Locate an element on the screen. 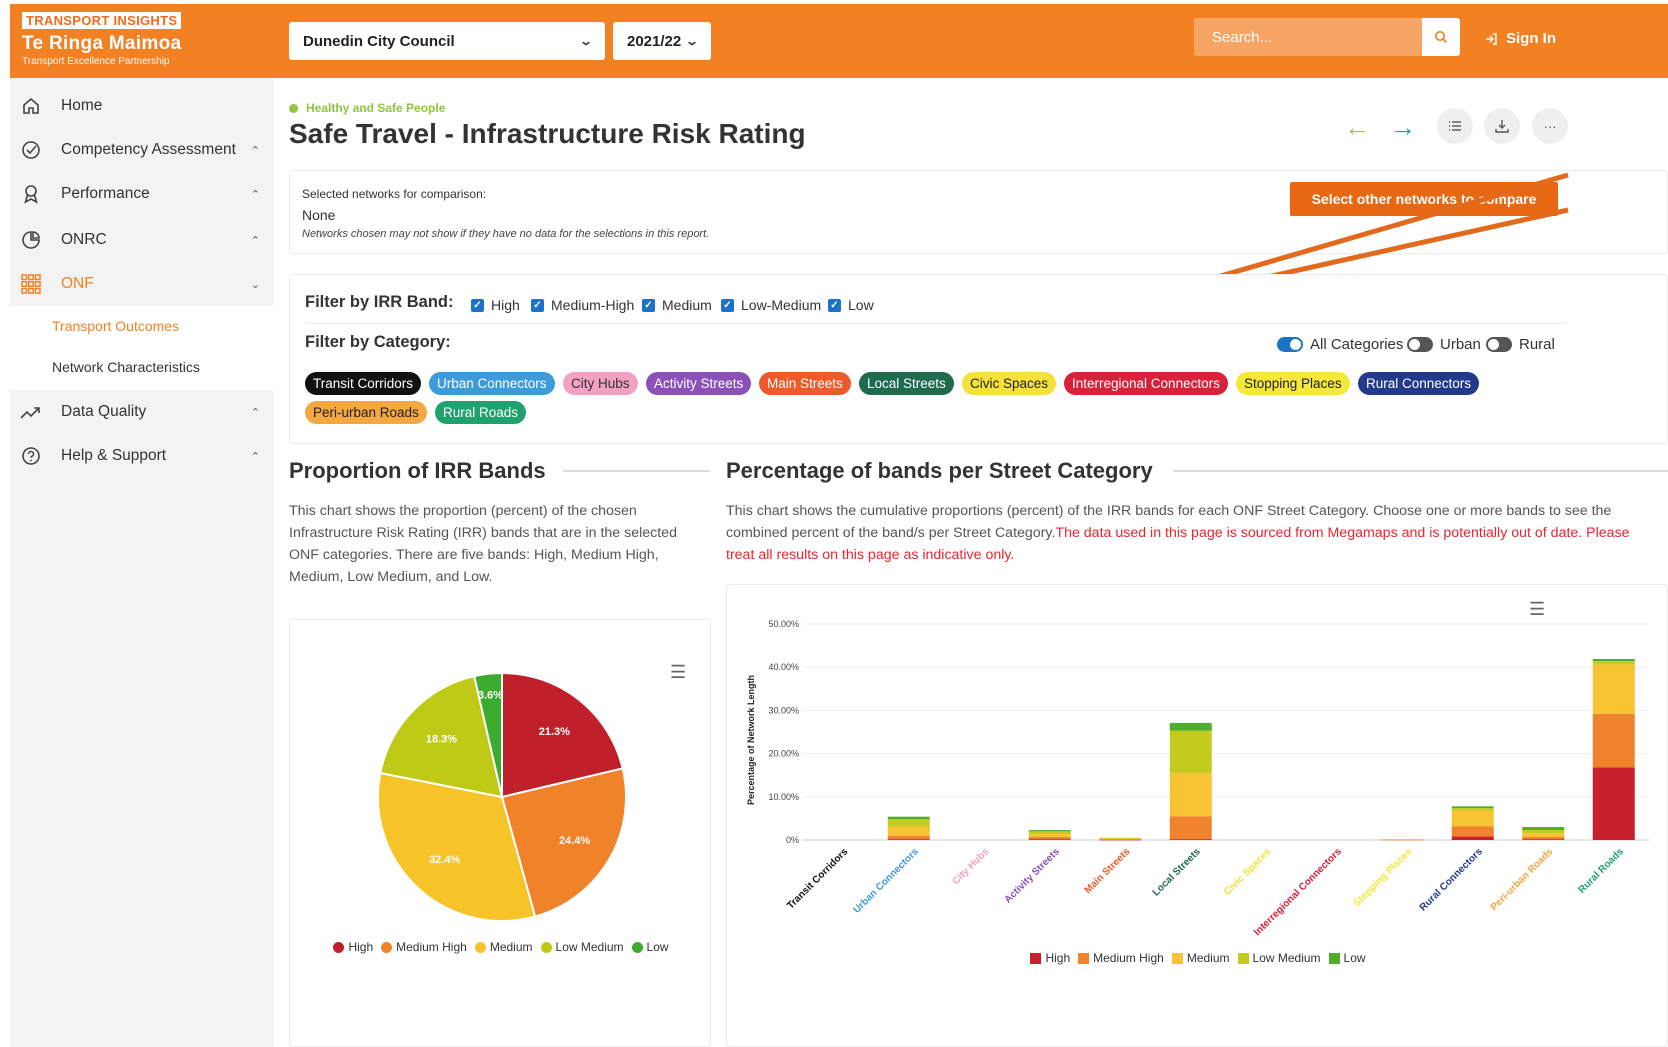  sidebar-subitem-network-characteristics: Network Characteristics is located at coordinates (126, 367).